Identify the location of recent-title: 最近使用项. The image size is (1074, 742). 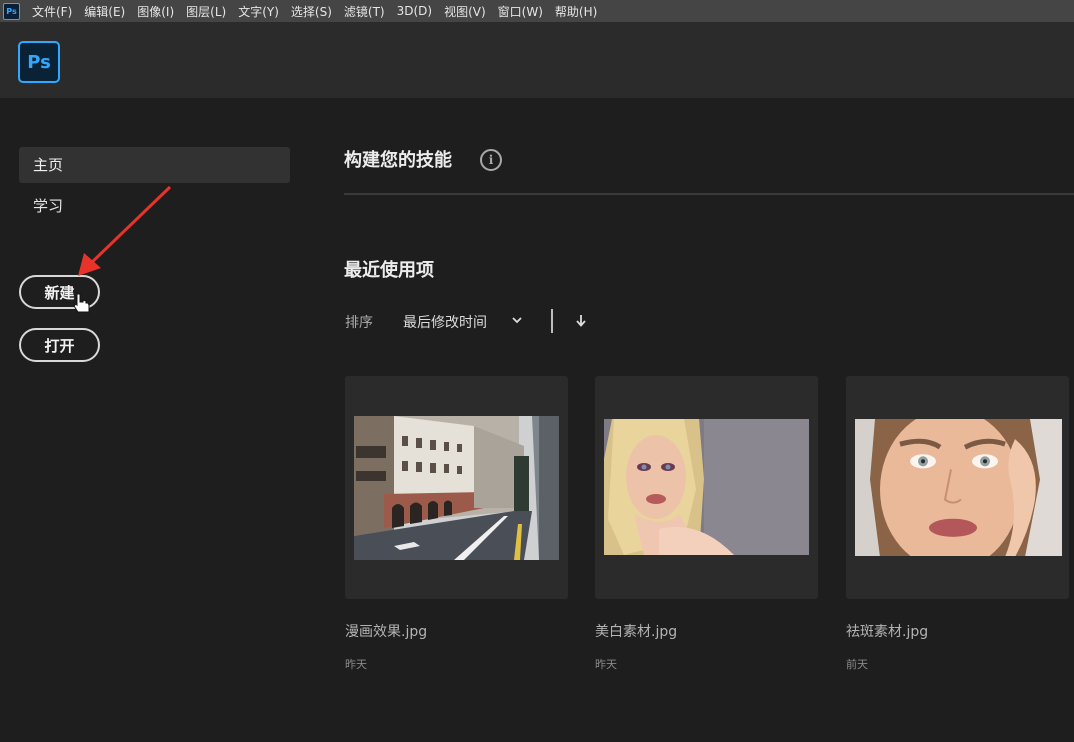
(389, 270).